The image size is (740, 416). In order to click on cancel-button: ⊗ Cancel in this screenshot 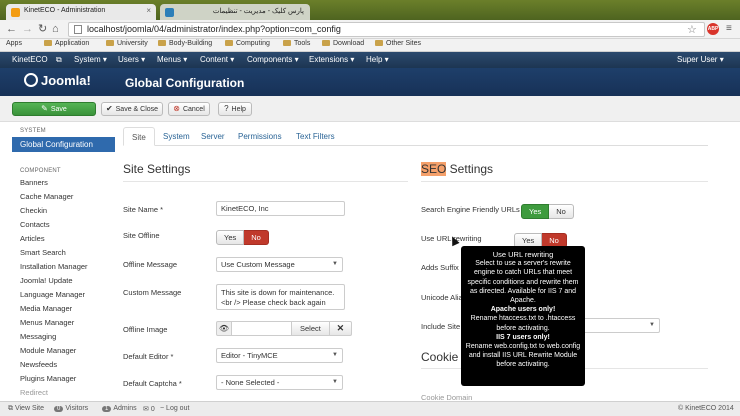, I will do `click(189, 109)`.